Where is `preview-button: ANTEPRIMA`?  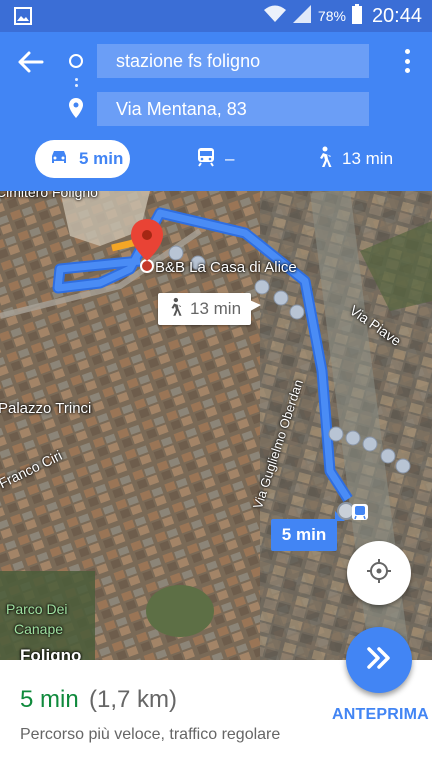
preview-button: ANTEPRIMA is located at coordinates (380, 715).